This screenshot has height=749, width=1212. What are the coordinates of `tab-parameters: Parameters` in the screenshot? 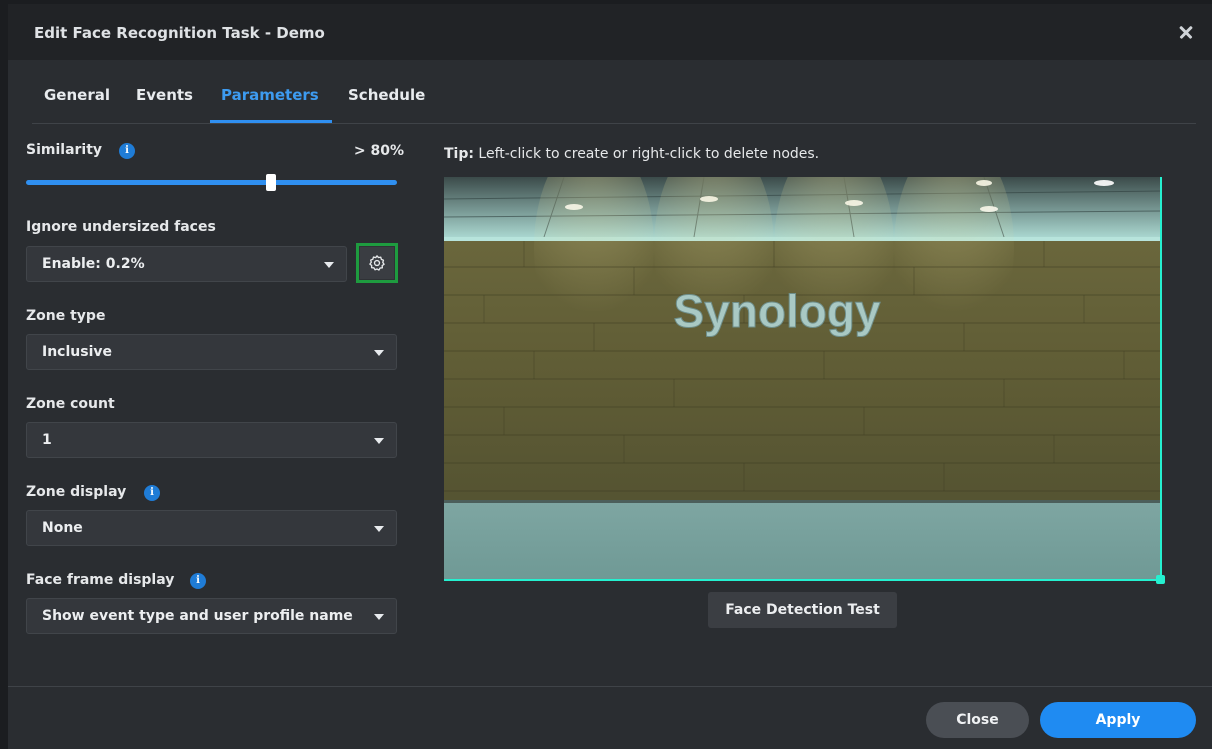 It's located at (270, 95).